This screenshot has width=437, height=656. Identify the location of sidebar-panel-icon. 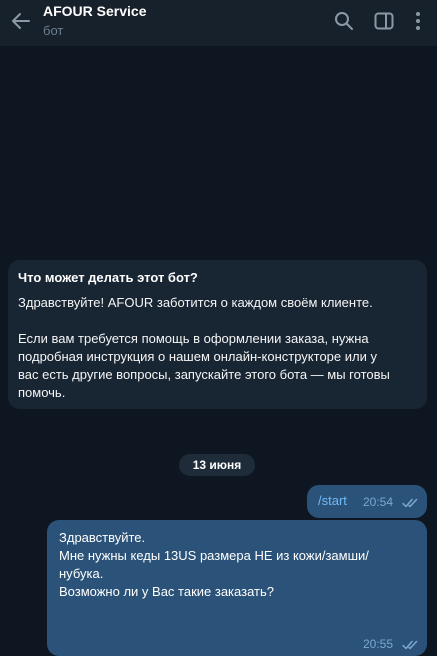
(384, 21).